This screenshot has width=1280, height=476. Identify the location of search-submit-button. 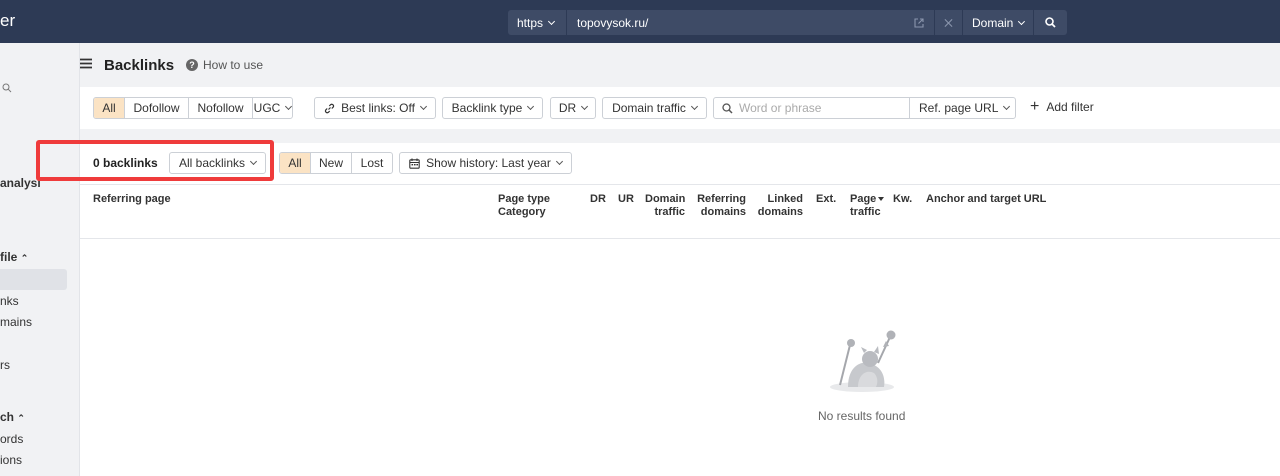
(1050, 22).